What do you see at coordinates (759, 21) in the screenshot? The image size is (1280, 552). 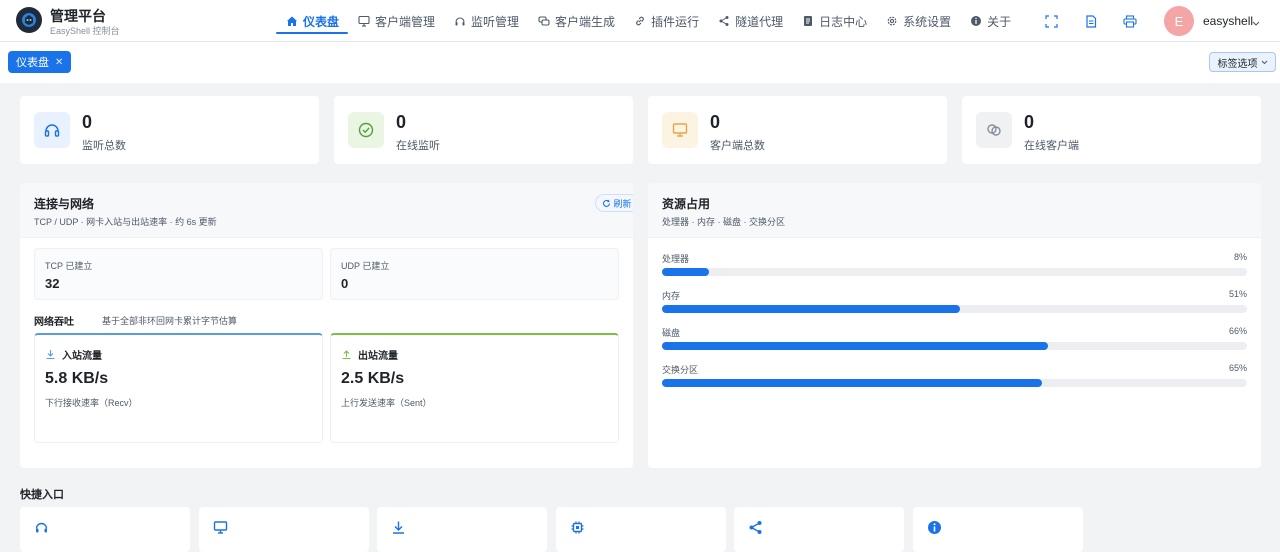 I see `nav-label: 隧道代理` at bounding box center [759, 21].